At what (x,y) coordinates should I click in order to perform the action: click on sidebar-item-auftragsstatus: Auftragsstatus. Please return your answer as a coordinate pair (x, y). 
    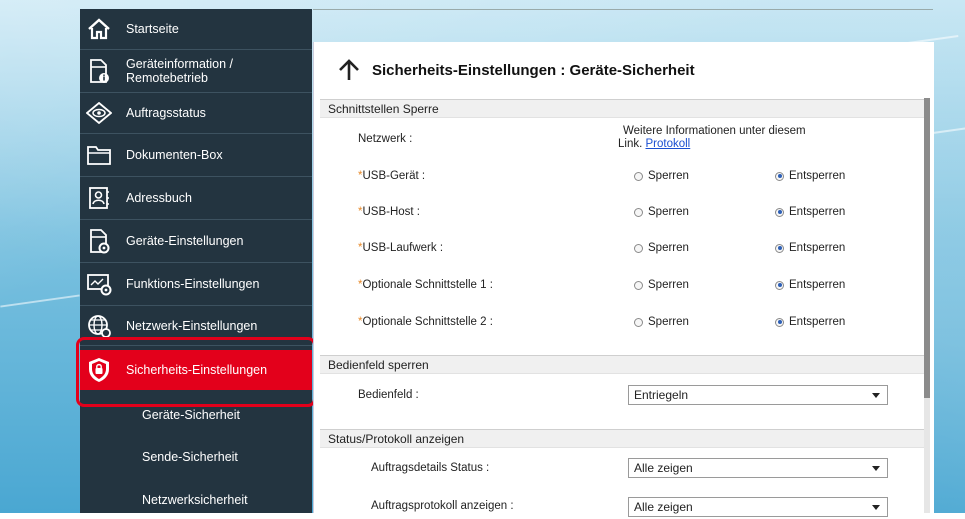
    Looking at the image, I should click on (196, 113).